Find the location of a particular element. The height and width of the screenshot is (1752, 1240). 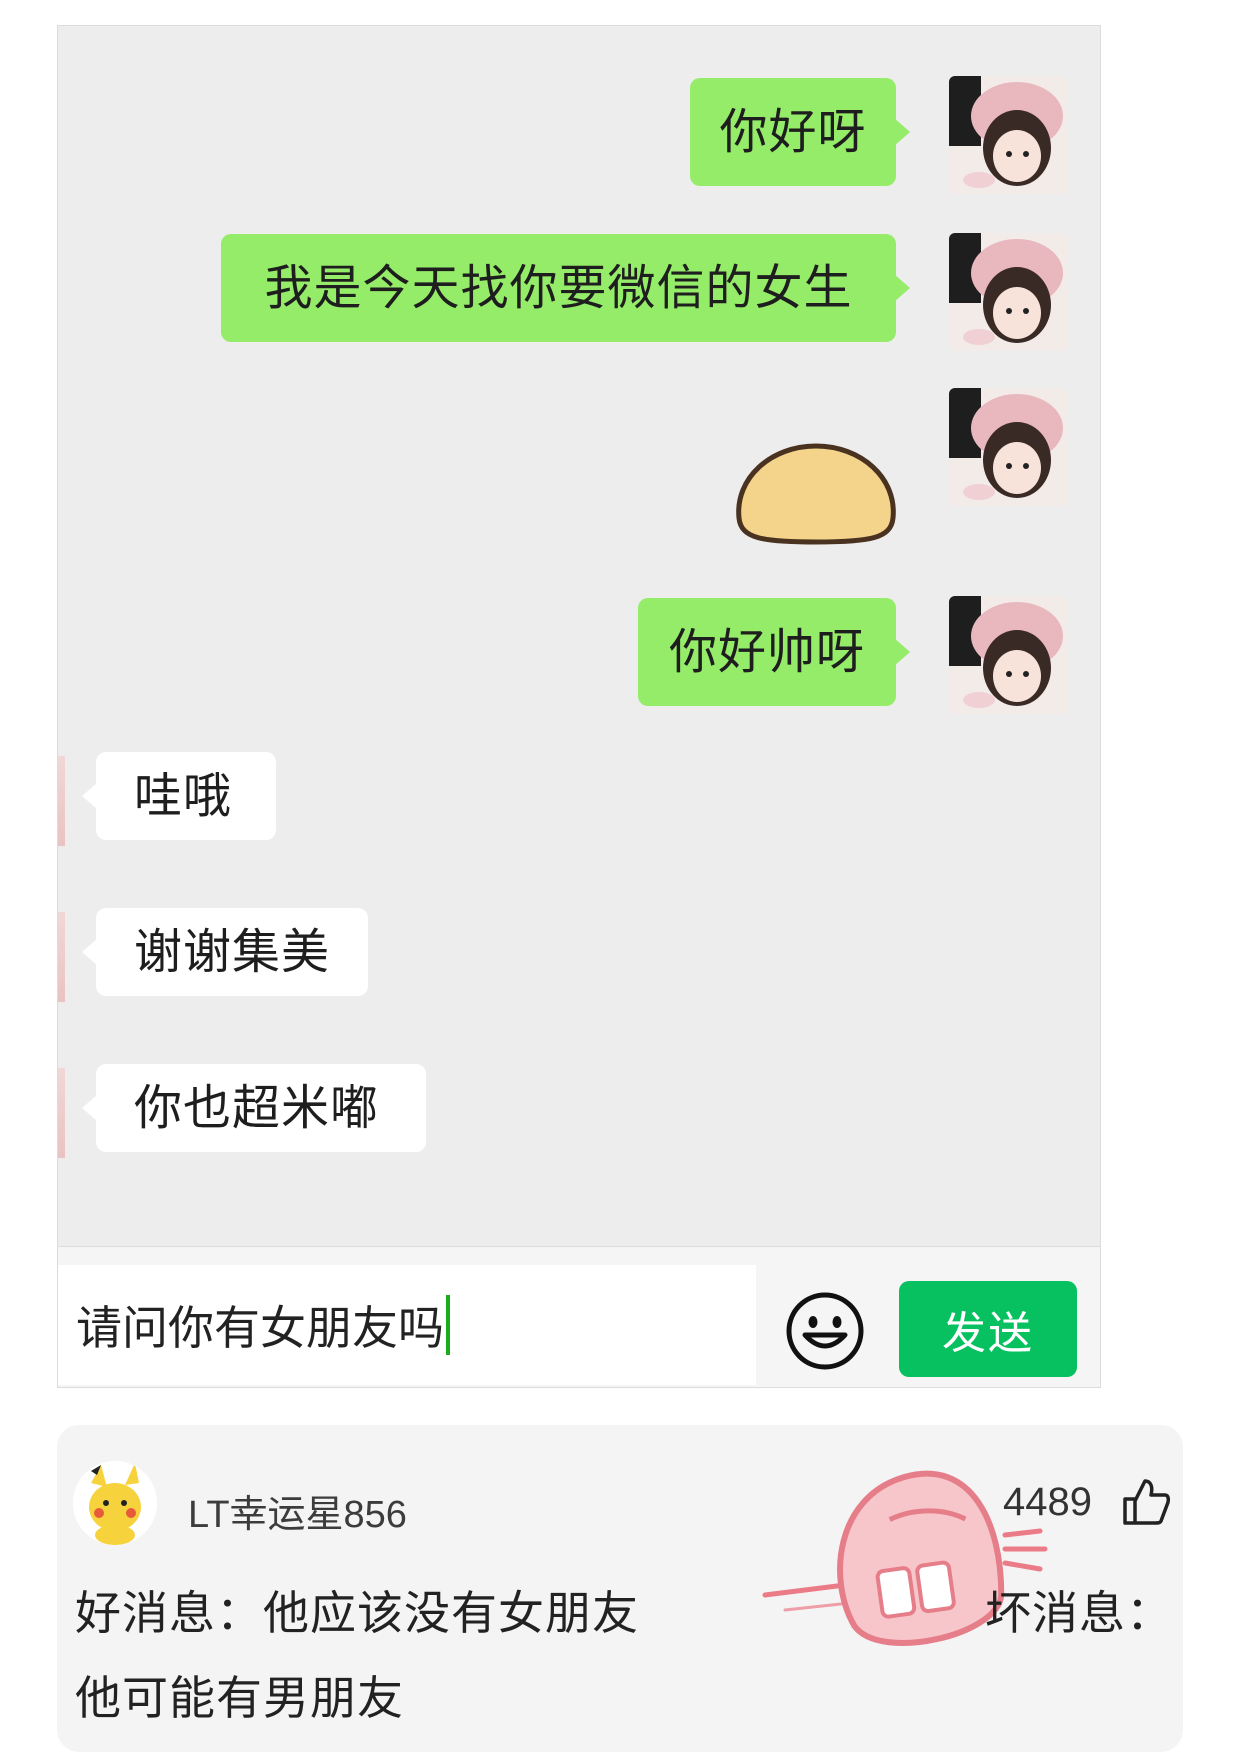

message-text: 我是今天找你要微信的女生 is located at coordinates (558, 288).